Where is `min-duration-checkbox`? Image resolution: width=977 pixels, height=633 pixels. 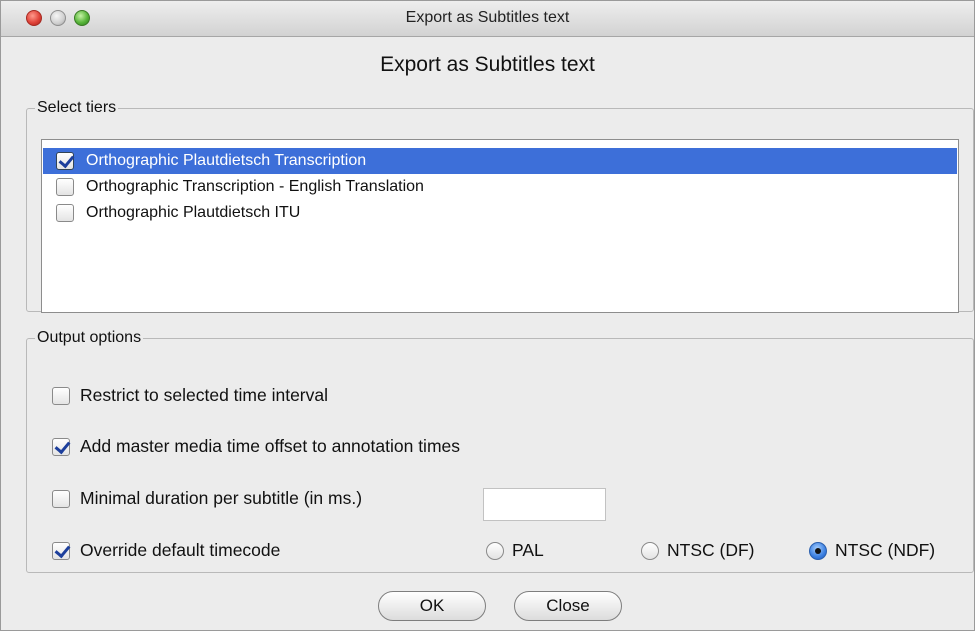 min-duration-checkbox is located at coordinates (61, 498).